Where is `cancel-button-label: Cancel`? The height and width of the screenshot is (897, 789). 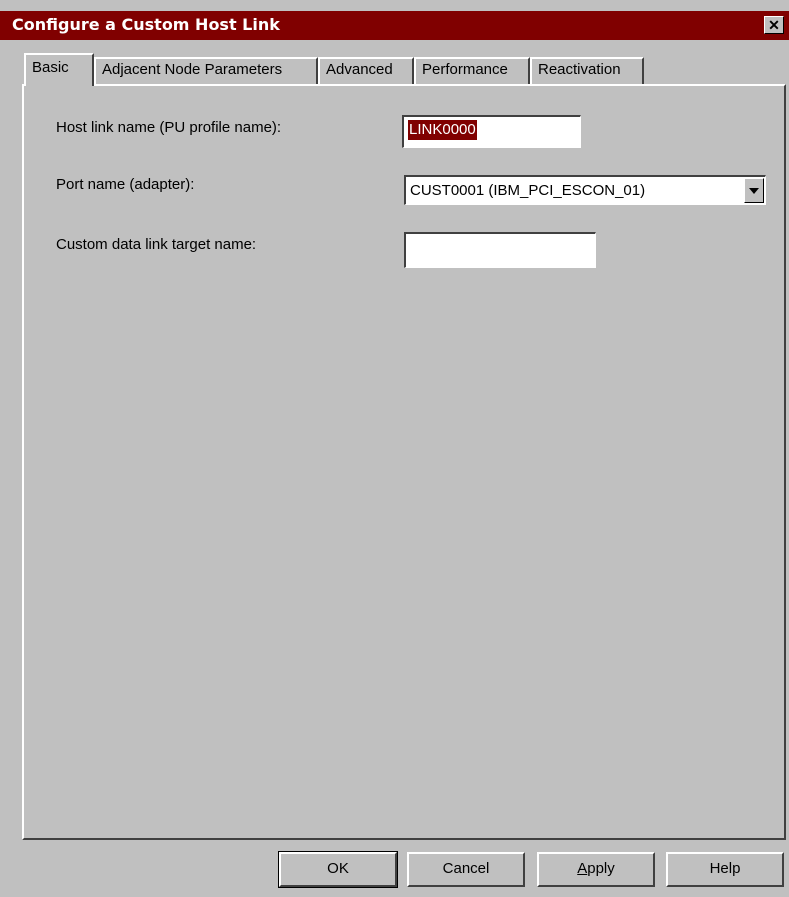 cancel-button-label: Cancel is located at coordinates (466, 868).